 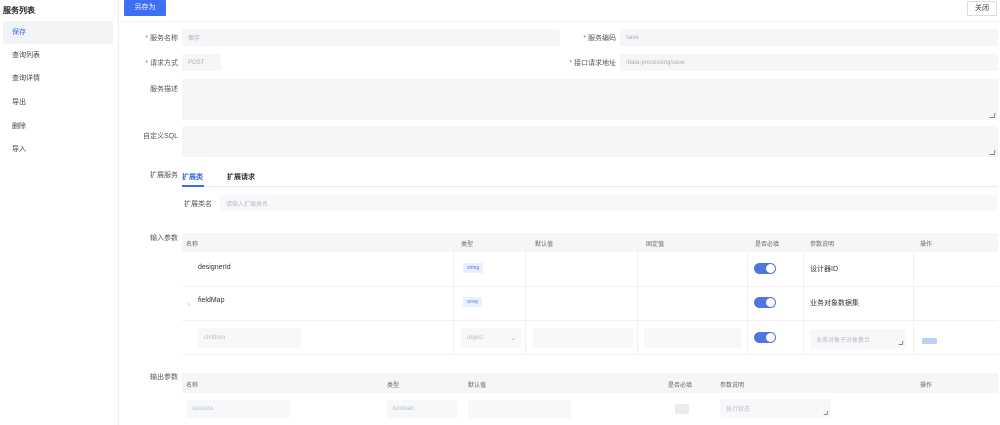 What do you see at coordinates (592, 63) in the screenshot?
I see `api-path-label: * 接口请求地址` at bounding box center [592, 63].